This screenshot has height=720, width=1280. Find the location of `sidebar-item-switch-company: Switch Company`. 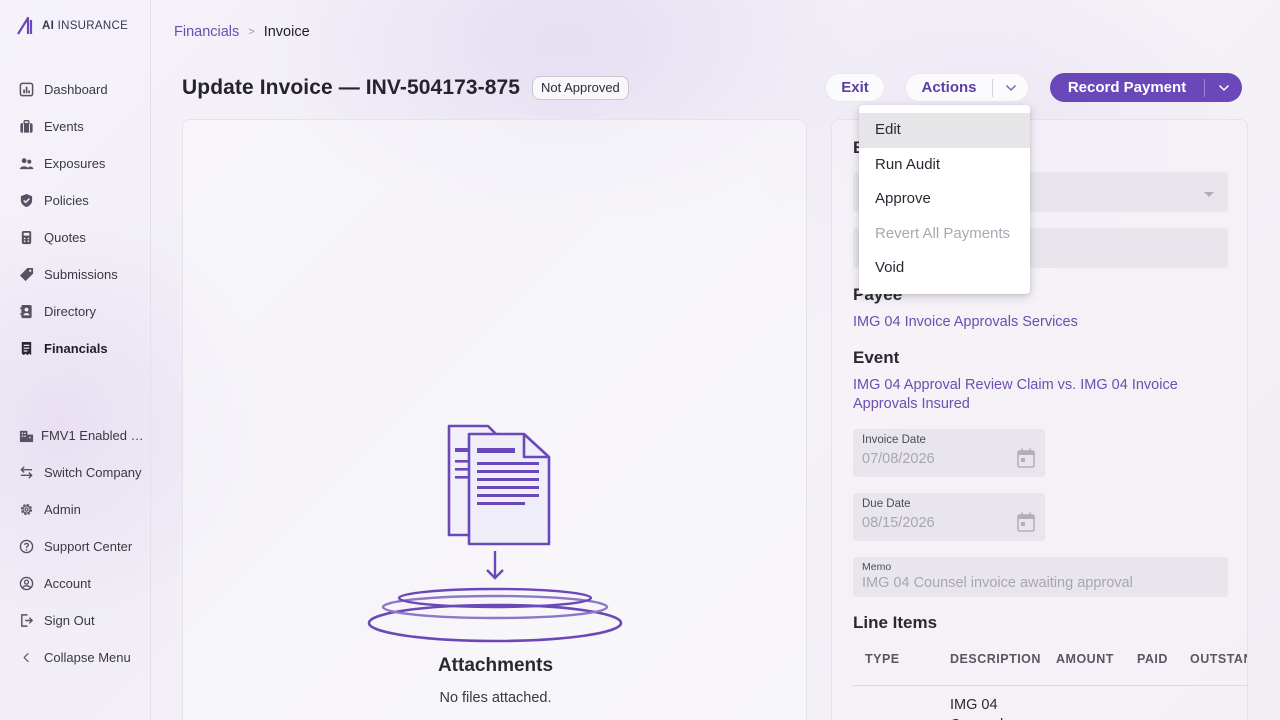

sidebar-item-switch-company: Switch Company is located at coordinates (75, 472).